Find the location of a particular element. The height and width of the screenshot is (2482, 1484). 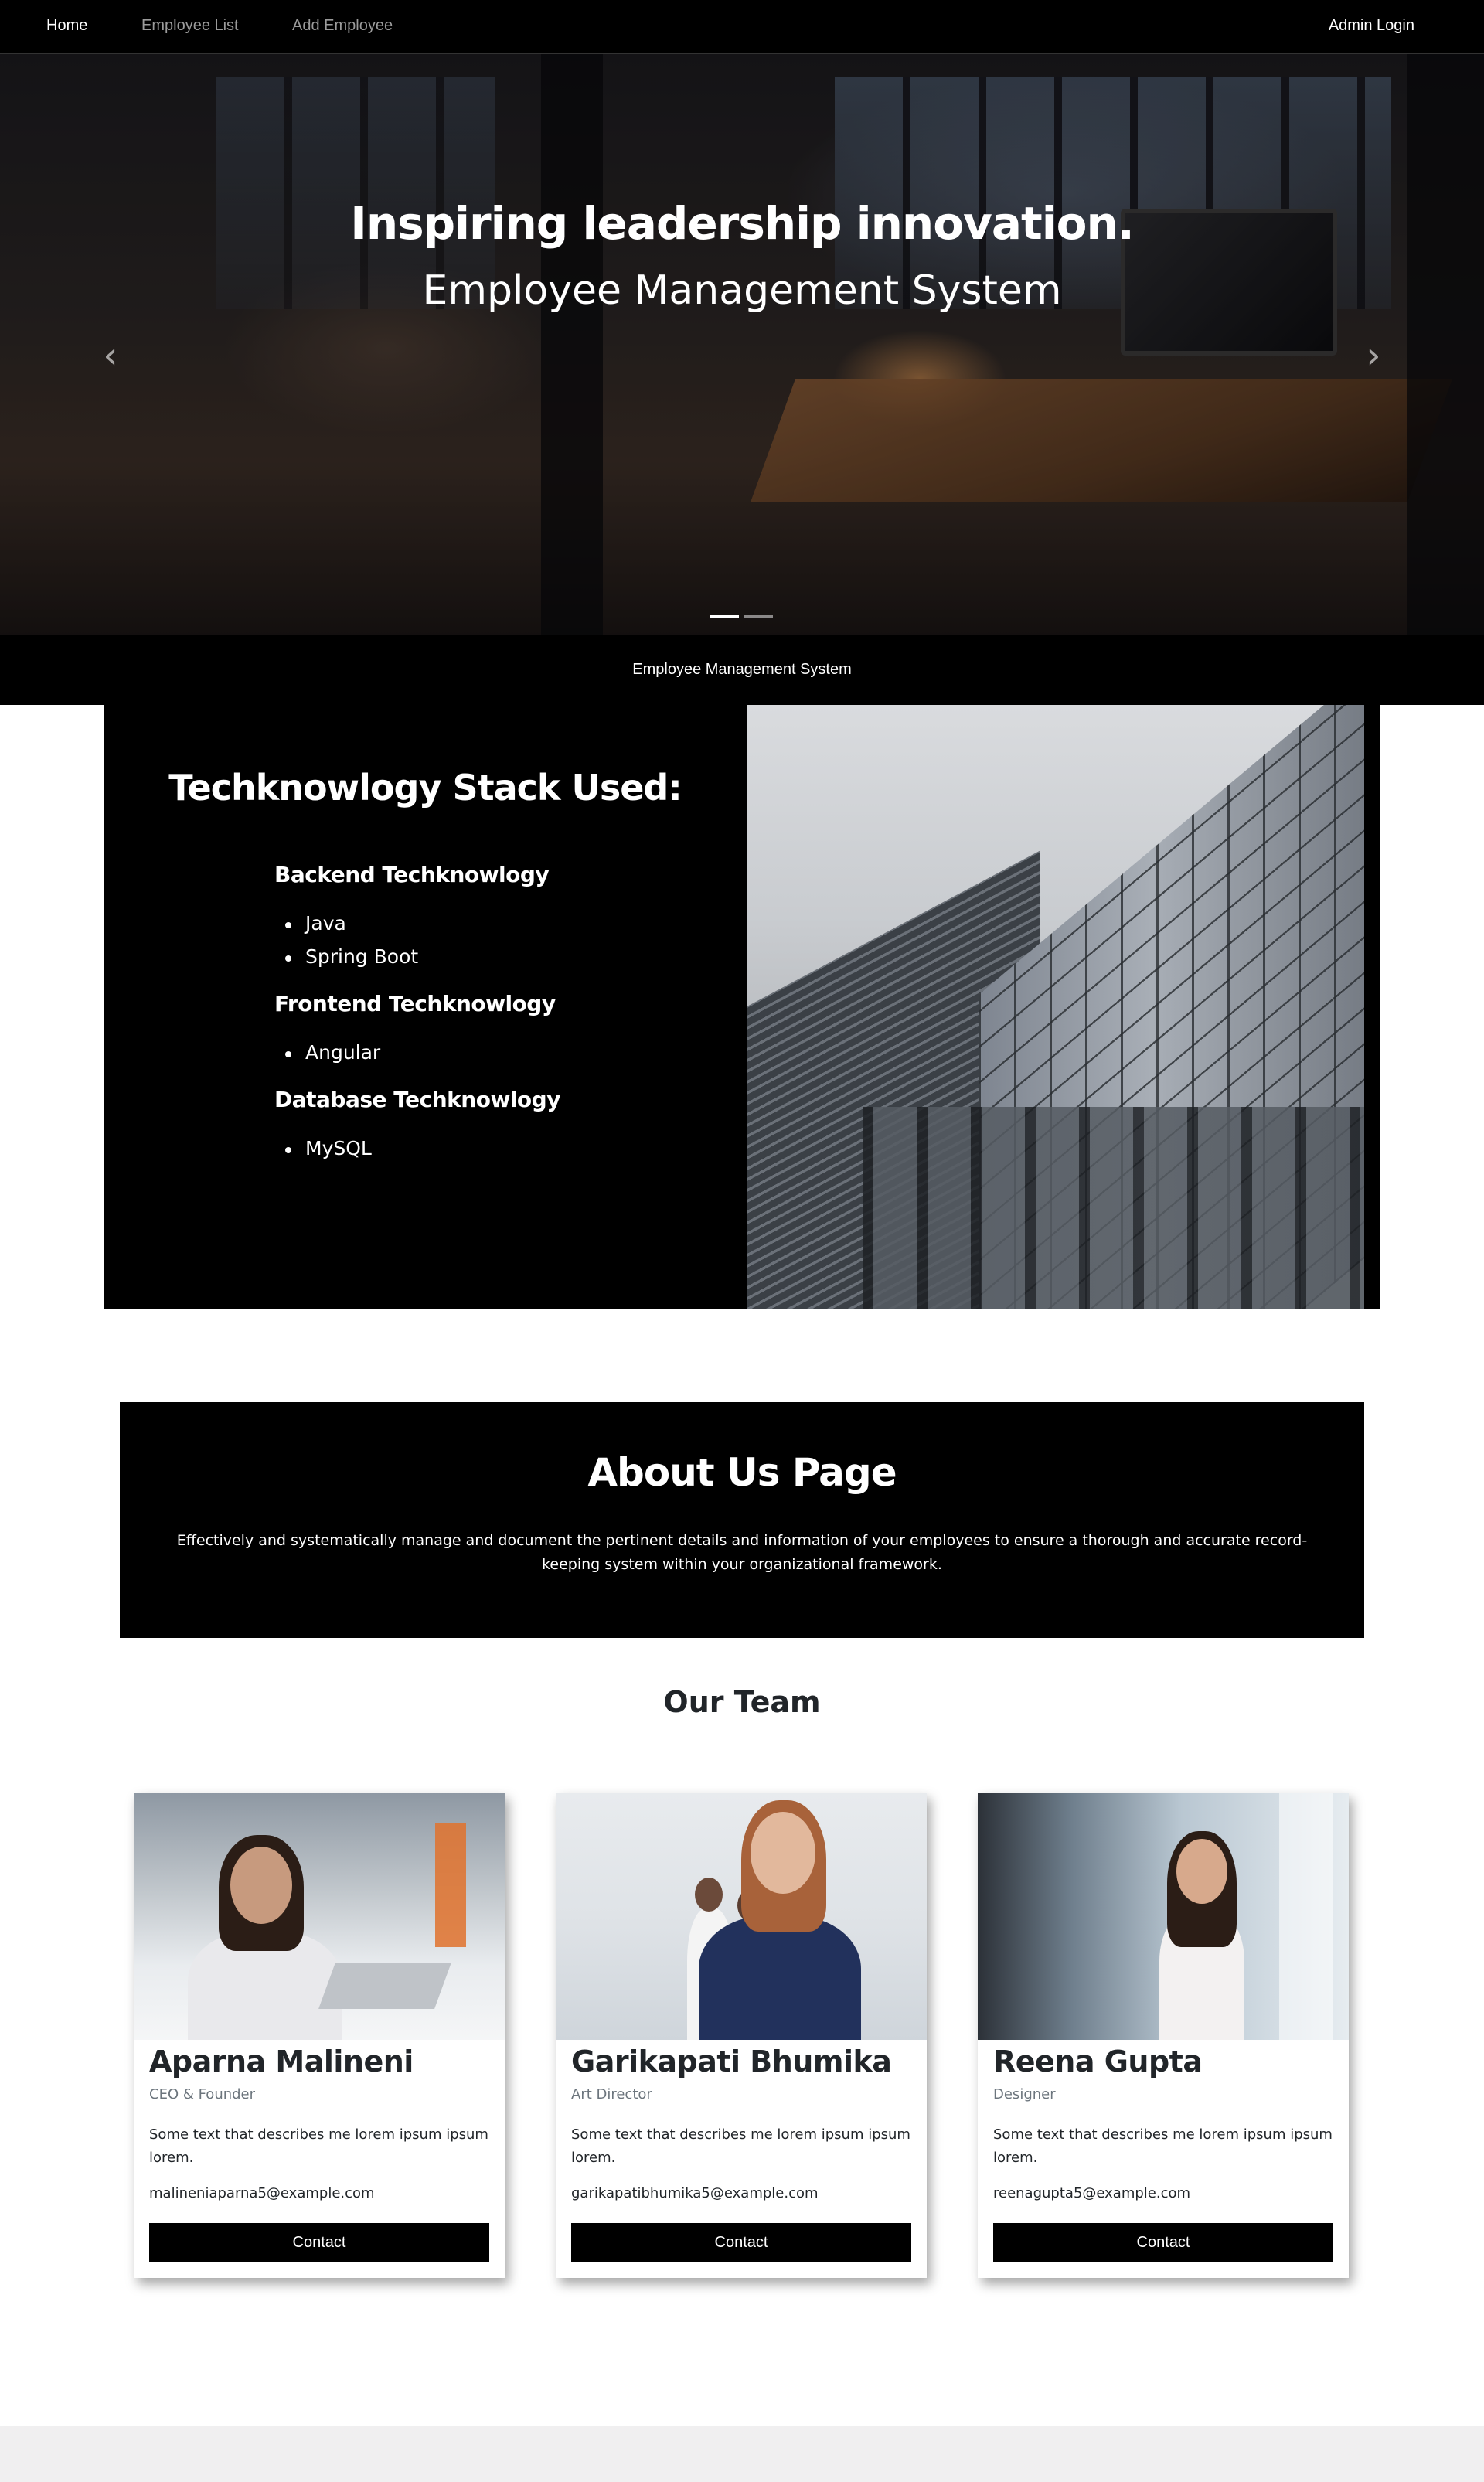

tech-list-item: Spring Boot is located at coordinates (351, 956).